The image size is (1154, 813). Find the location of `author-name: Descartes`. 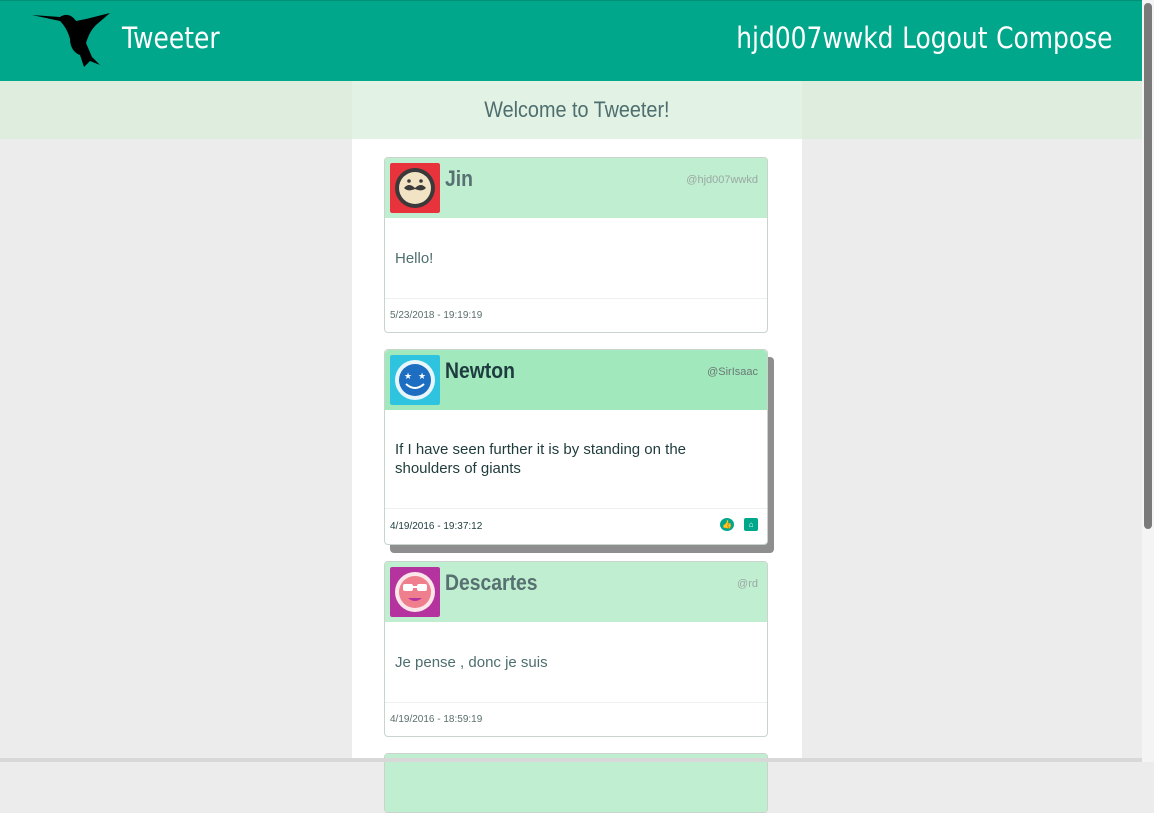

author-name: Descartes is located at coordinates (491, 583).